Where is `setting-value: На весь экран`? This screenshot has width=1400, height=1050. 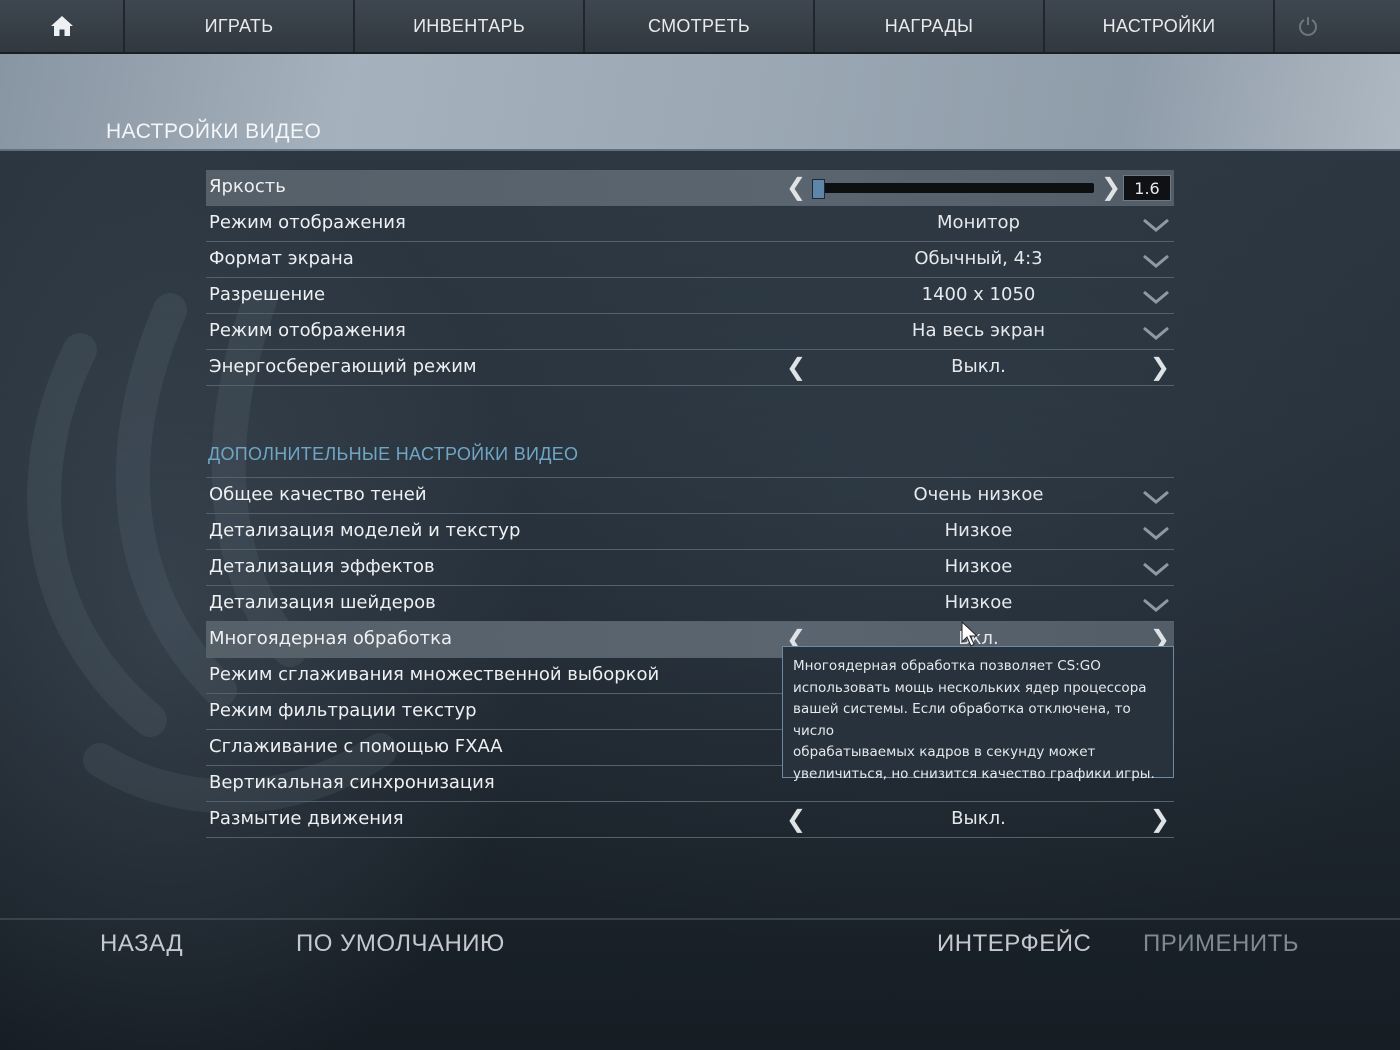
setting-value: На весь экран is located at coordinates (978, 330).